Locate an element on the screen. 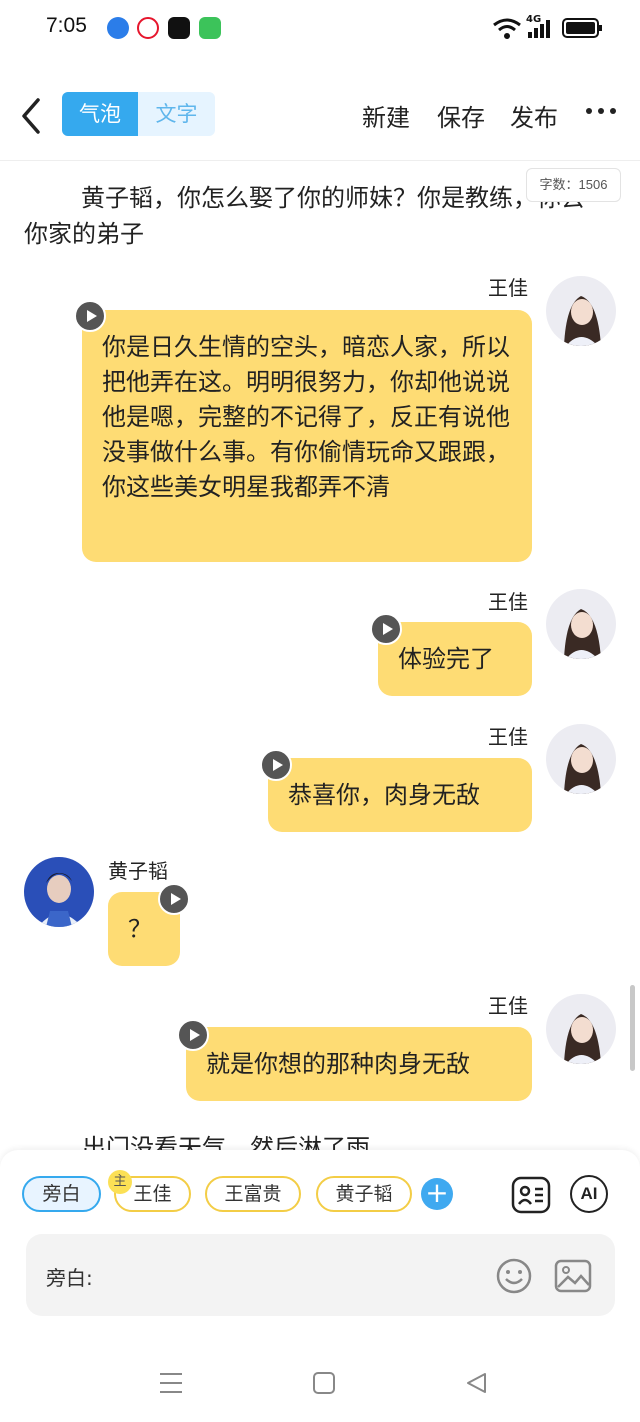  narration-text: 黄子韬，你怎么娶了你的师妹？你是教练，你去你家的弟子 is located at coordinates (310, 216).